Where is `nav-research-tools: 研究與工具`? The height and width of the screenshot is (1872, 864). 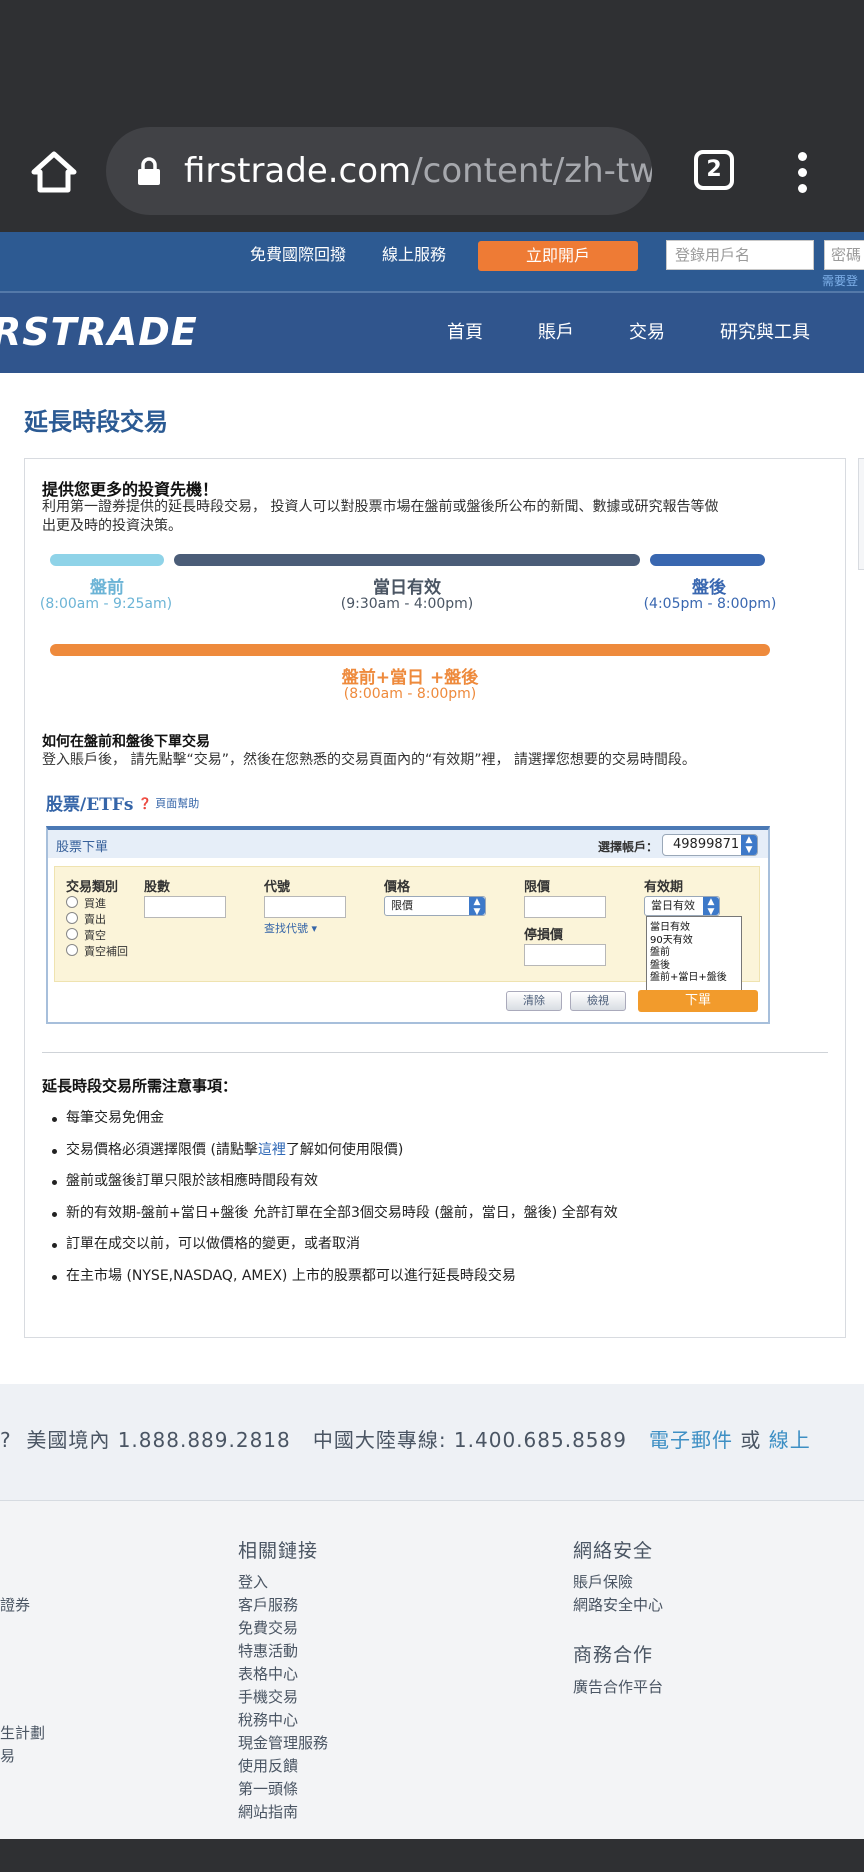
nav-research-tools: 研究與工具 is located at coordinates (765, 333).